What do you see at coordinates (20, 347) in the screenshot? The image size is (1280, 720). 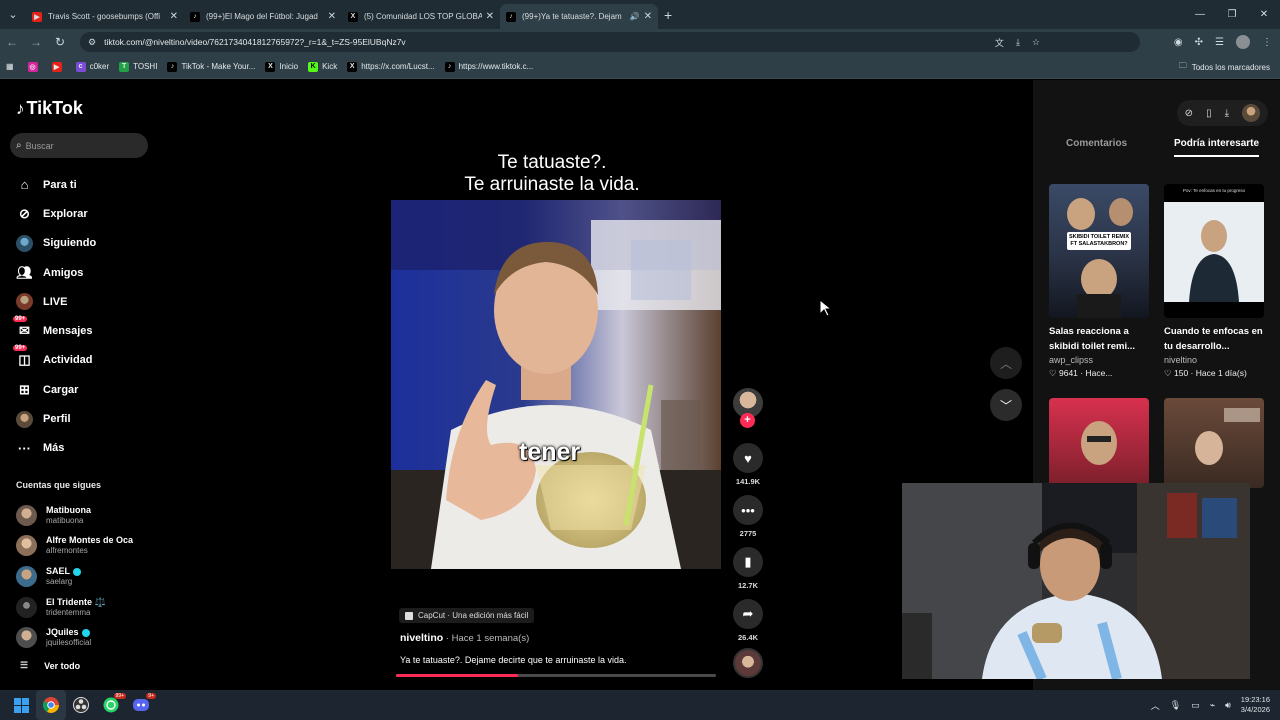 I see `activity-badge: 99+` at bounding box center [20, 347].